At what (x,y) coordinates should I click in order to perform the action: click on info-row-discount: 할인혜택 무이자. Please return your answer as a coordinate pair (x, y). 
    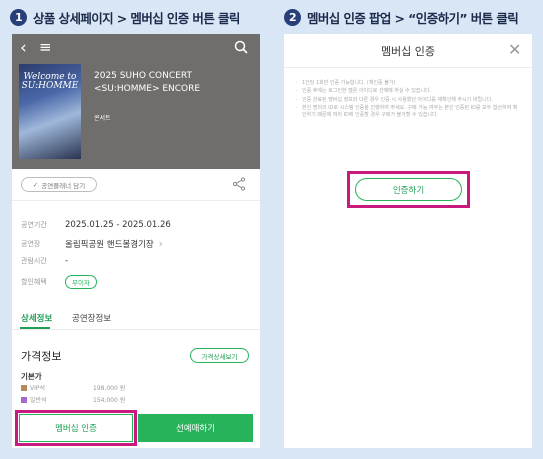
    Looking at the image, I should click on (59, 282).